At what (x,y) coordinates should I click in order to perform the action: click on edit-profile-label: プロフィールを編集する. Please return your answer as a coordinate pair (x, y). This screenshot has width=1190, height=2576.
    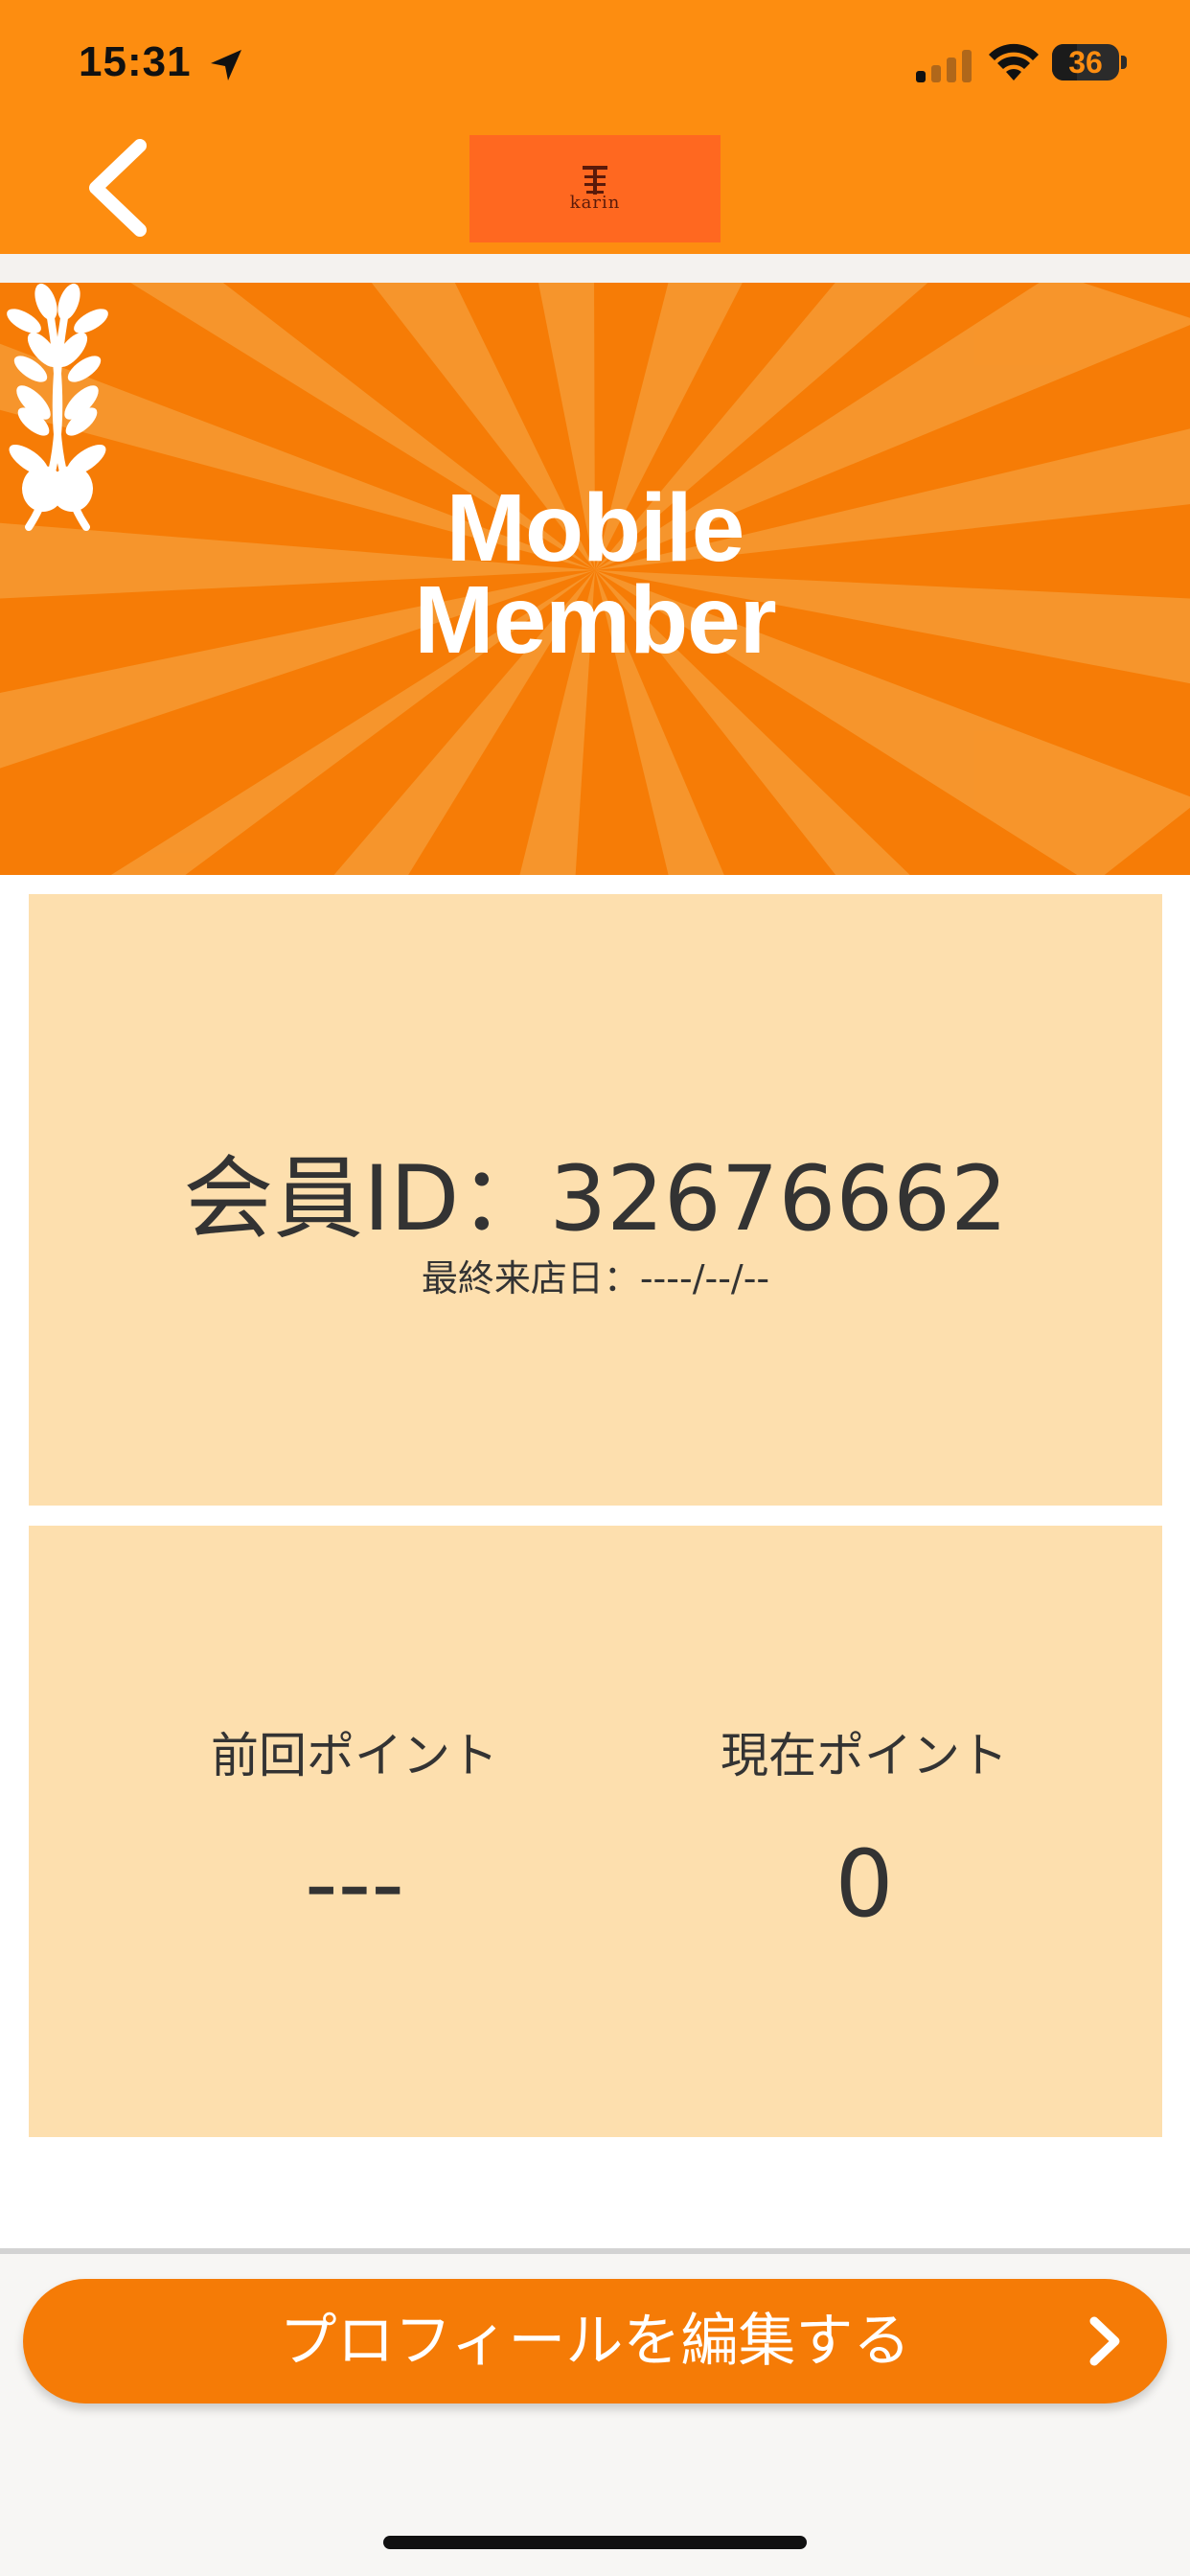
    Looking at the image, I should click on (595, 2341).